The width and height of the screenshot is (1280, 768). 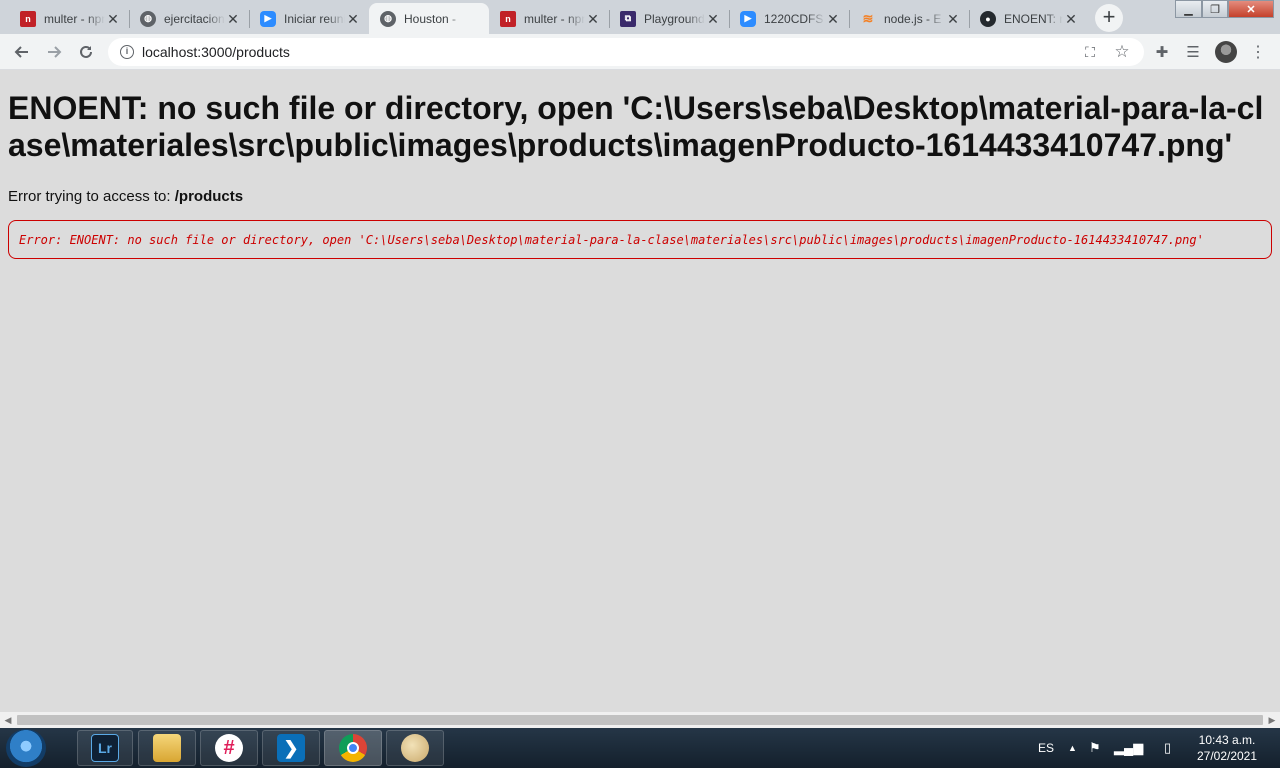 I want to click on vscode-icon: ❯, so click(x=291, y=748).